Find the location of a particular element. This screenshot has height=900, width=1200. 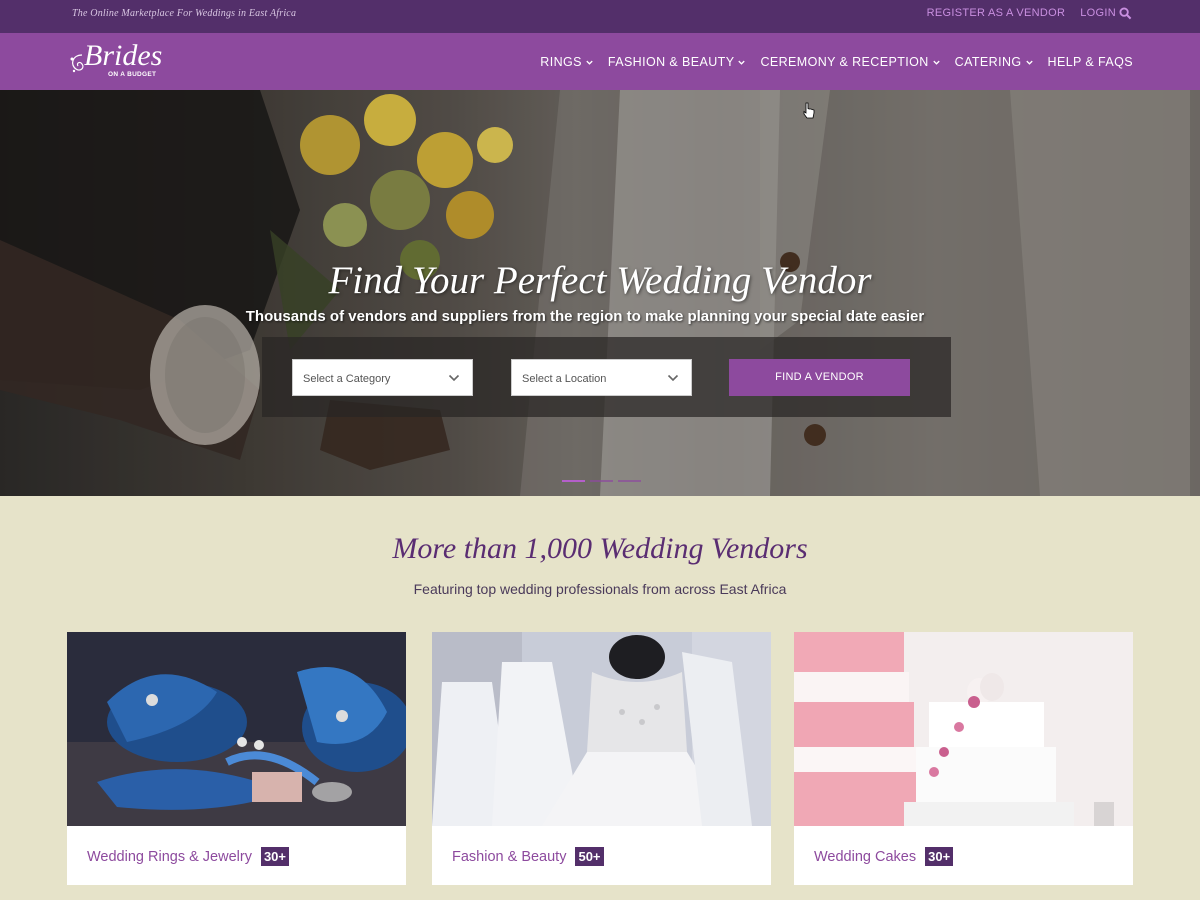

wedding-cake-image is located at coordinates (963, 729).